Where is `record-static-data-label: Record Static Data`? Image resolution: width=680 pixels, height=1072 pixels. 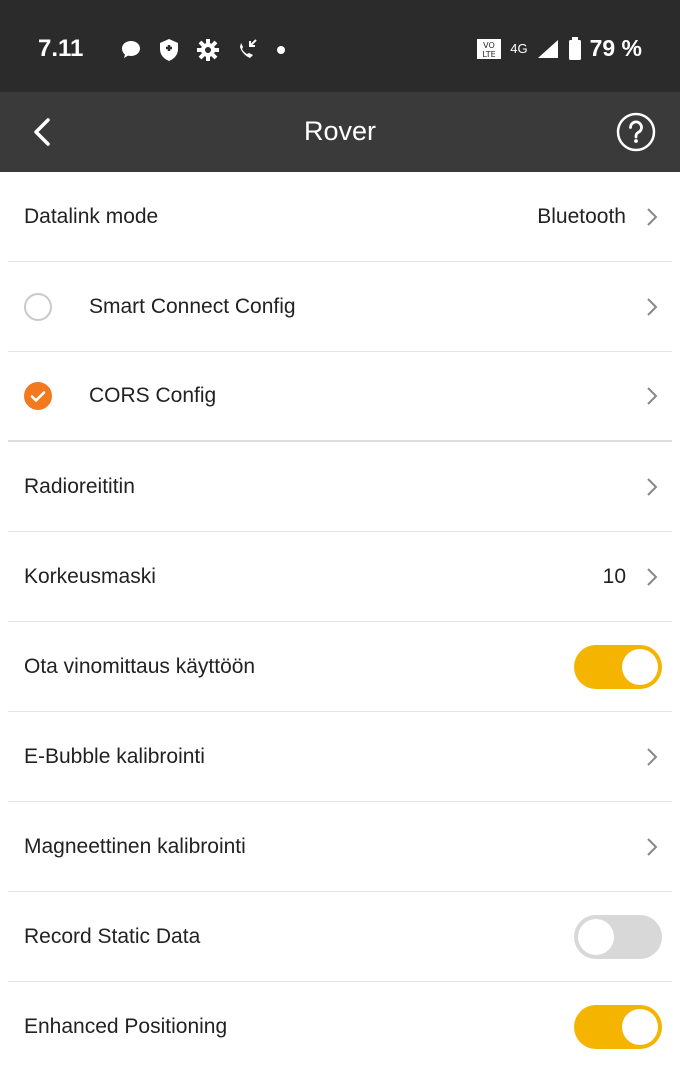
record-static-data-label: Record Static Data is located at coordinates (112, 936).